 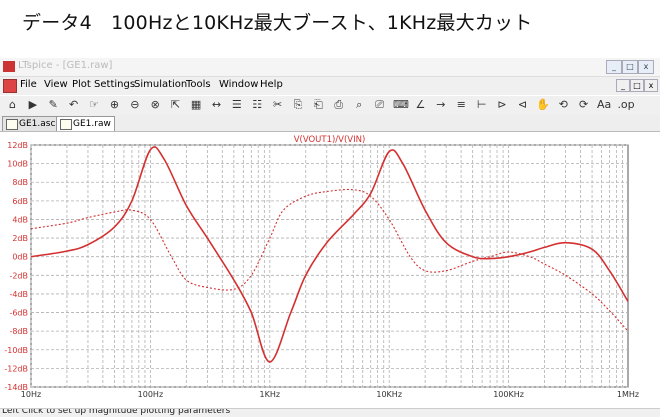 What do you see at coordinates (271, 84) in the screenshot?
I see `menu-help: Help` at bounding box center [271, 84].